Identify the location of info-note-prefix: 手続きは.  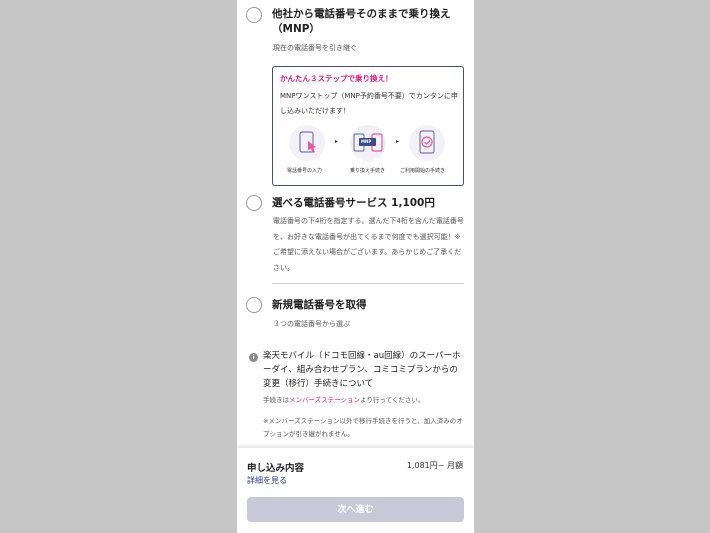
(276, 400).